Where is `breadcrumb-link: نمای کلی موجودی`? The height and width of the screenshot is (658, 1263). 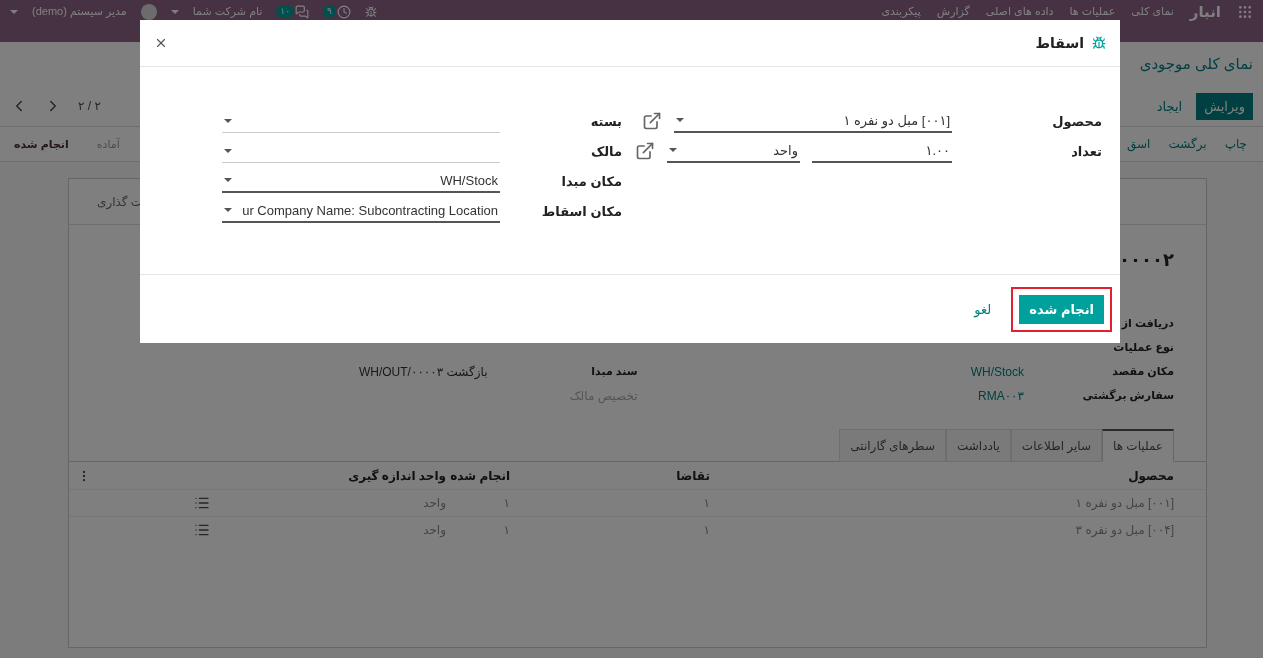
breadcrumb-link: نمای کلی موجودی is located at coordinates (1196, 64).